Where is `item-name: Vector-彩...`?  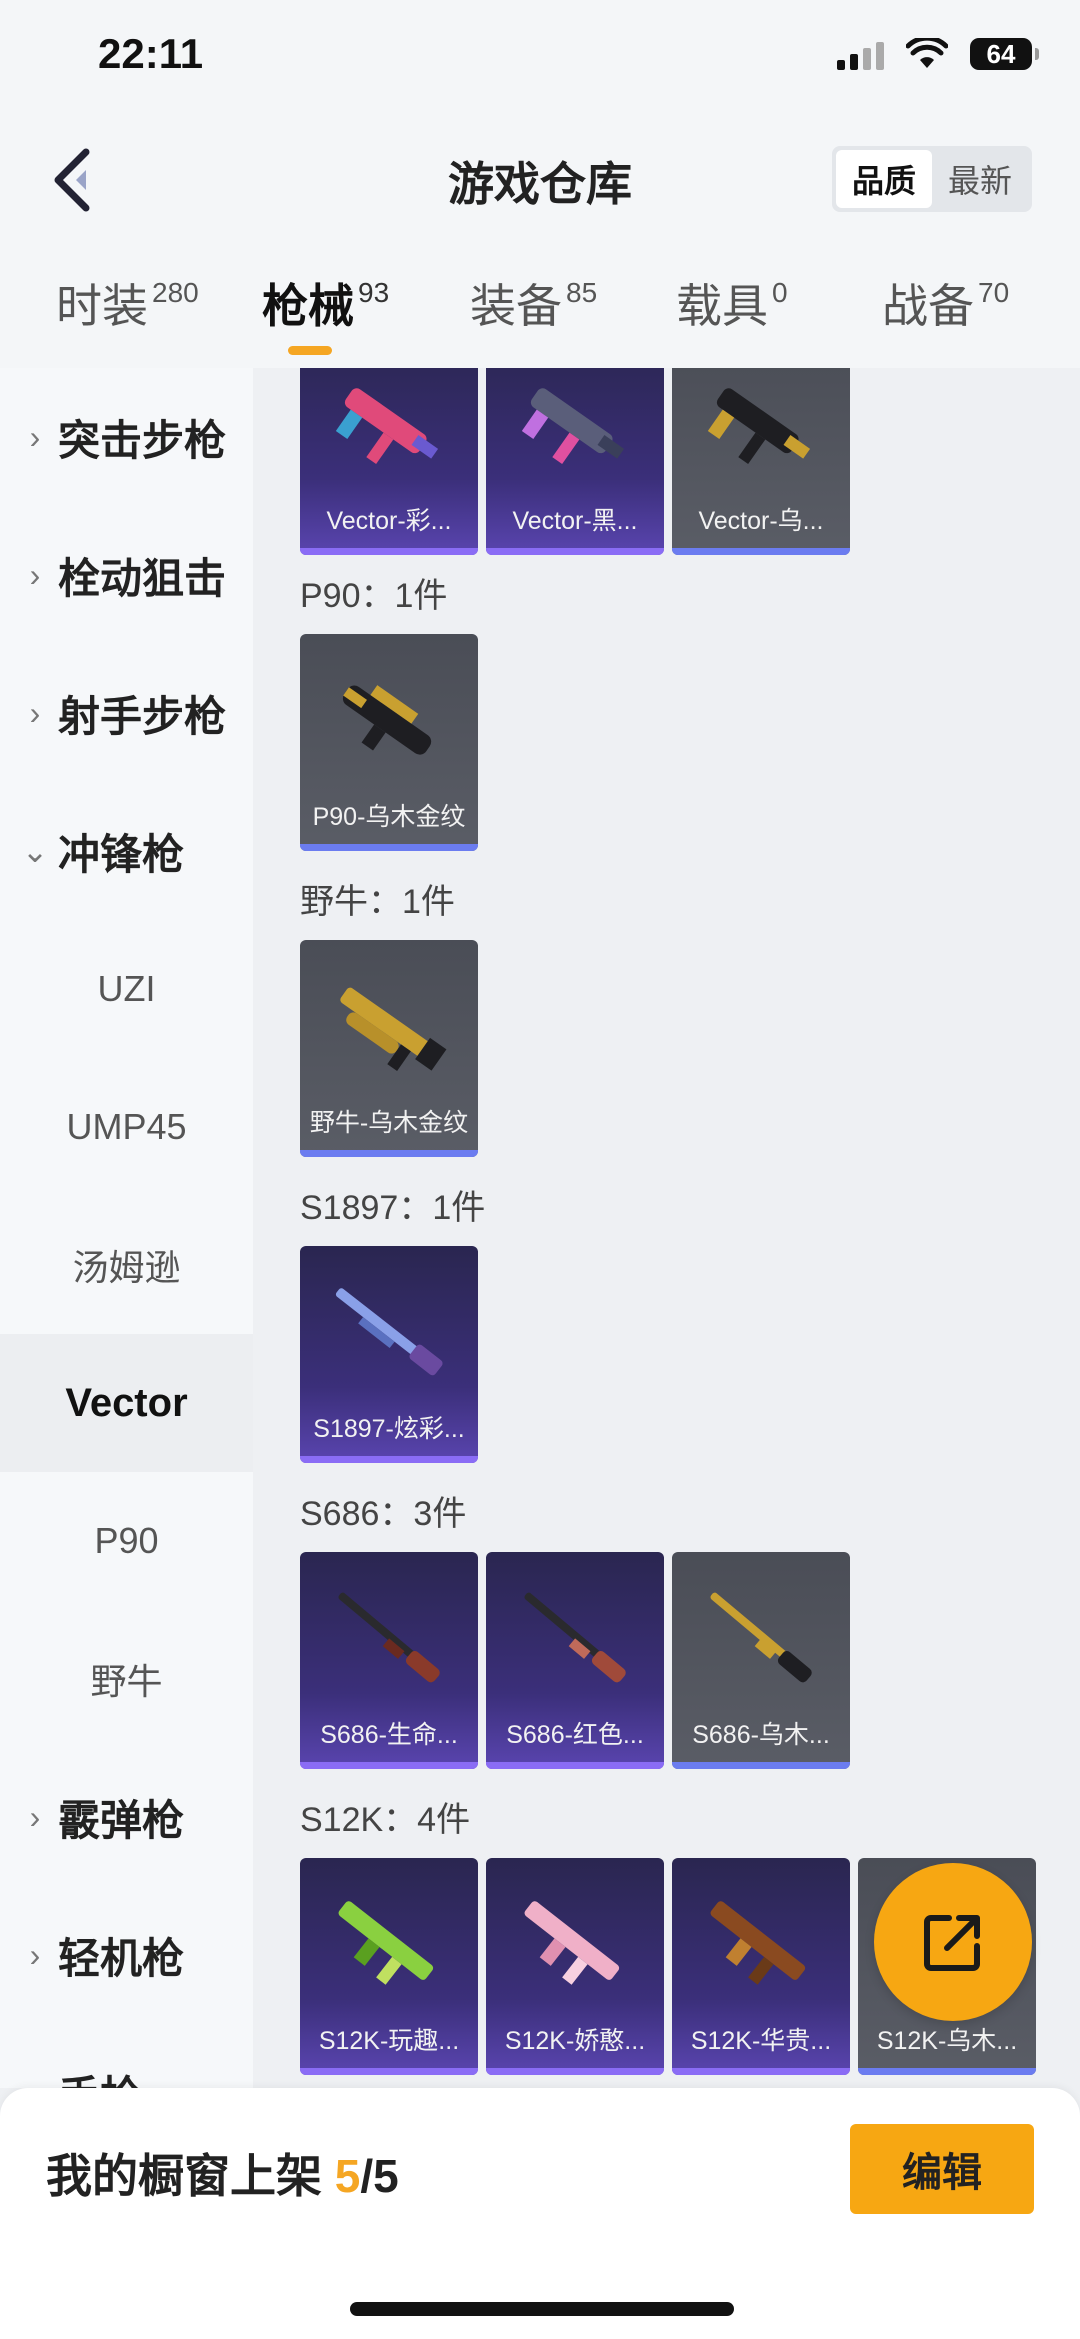 item-name: Vector-彩... is located at coordinates (389, 521).